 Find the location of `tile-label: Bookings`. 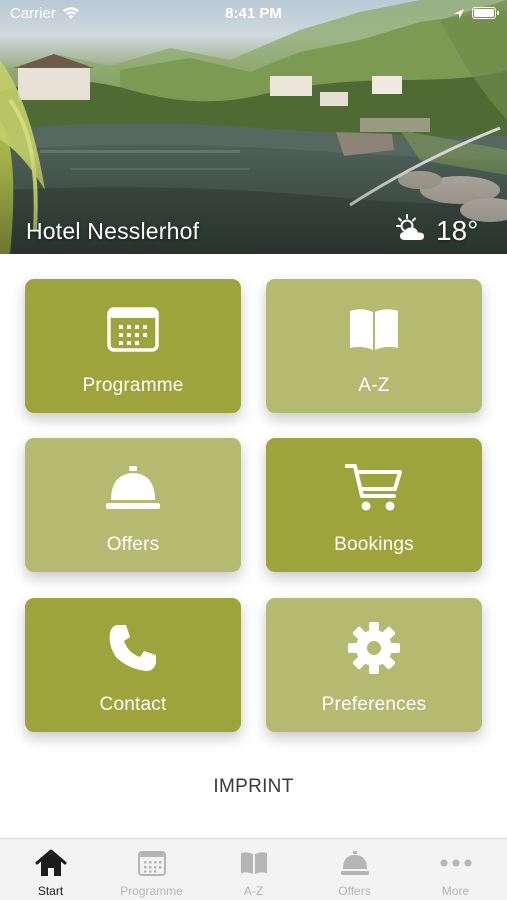

tile-label: Bookings is located at coordinates (374, 544).